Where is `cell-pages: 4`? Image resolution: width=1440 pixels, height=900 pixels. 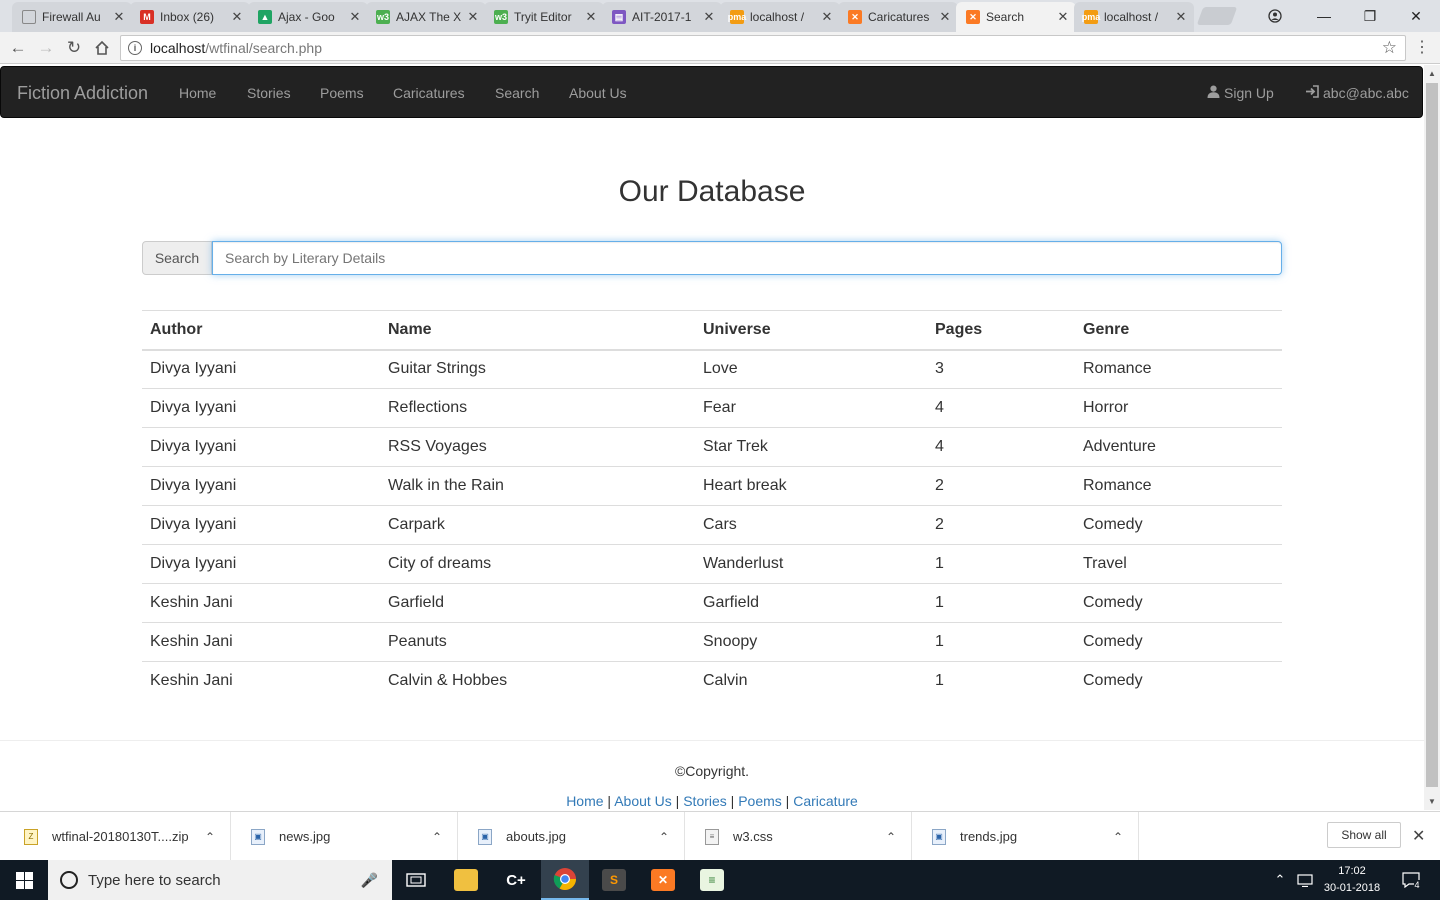 cell-pages: 4 is located at coordinates (1001, 447).